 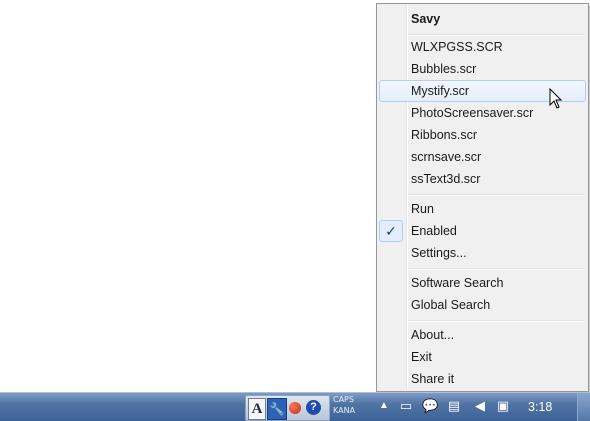 What do you see at coordinates (482, 135) in the screenshot?
I see `menu-item-ribbons: Ribbons.scr` at bounding box center [482, 135].